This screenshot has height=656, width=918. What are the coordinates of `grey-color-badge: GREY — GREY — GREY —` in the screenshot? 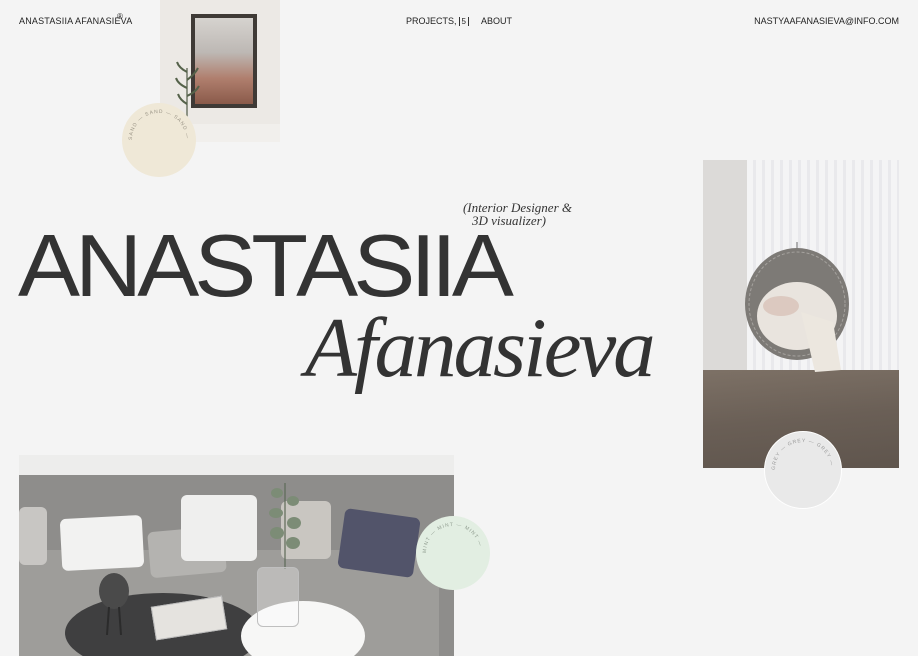 It's located at (803, 470).